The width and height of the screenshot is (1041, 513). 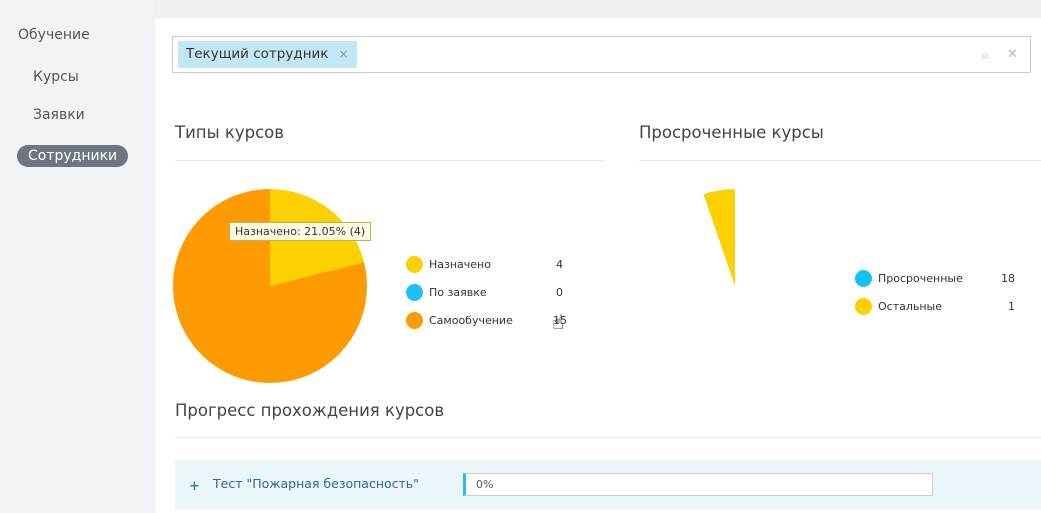 I want to click on legend-value: 1, so click(x=1011, y=306).